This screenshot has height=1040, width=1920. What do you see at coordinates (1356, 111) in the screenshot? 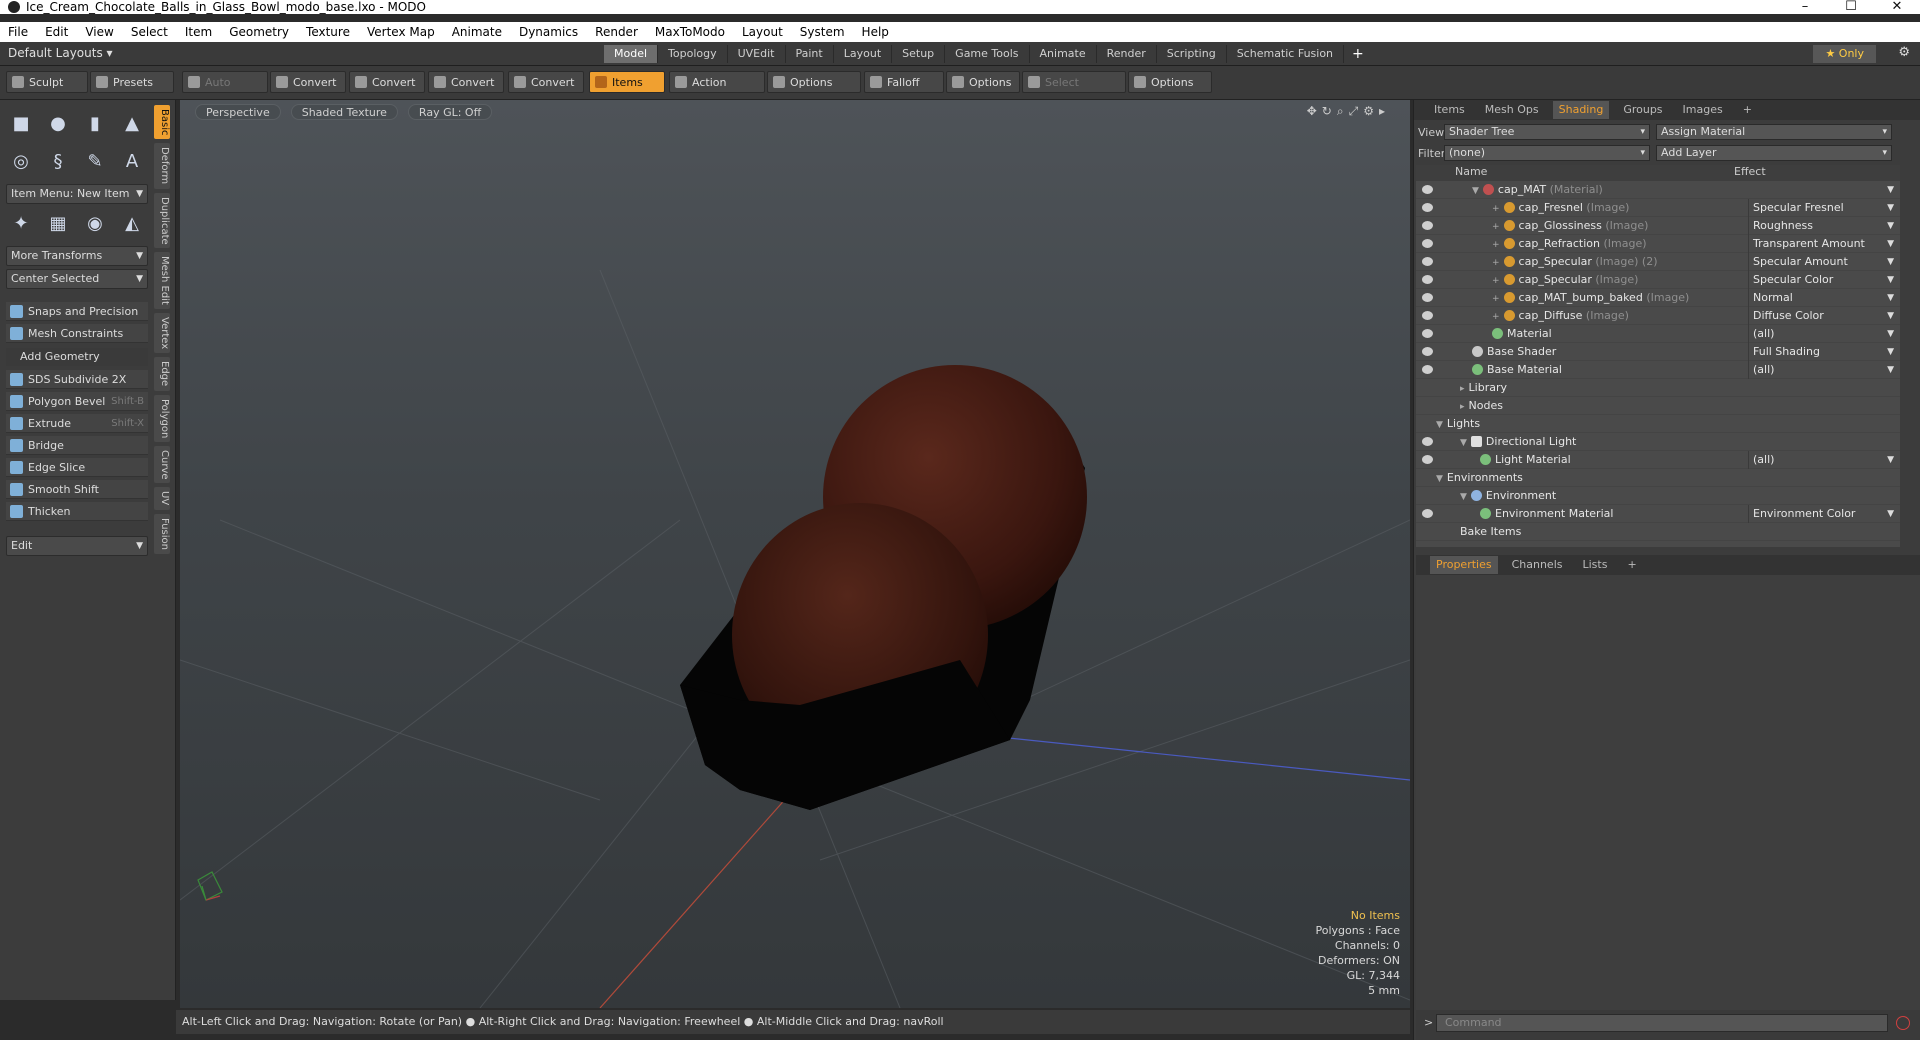
I see `maximize-icon: ⤢` at bounding box center [1356, 111].